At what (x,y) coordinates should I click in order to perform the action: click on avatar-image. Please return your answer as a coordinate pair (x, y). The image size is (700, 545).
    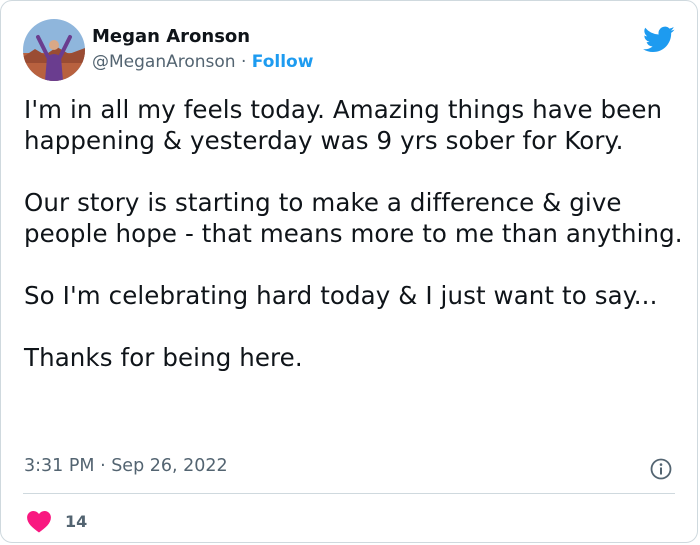
    Looking at the image, I should click on (54, 50).